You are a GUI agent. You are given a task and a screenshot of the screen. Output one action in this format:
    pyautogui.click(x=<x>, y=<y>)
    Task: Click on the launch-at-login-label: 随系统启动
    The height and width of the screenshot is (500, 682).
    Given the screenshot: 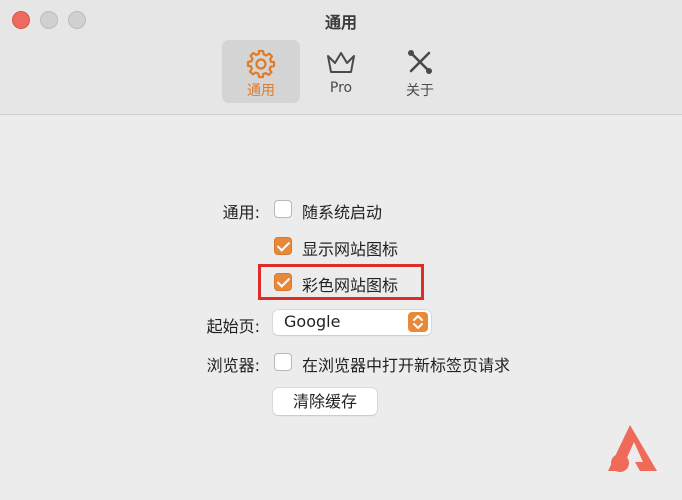 What is the action you would take?
    pyautogui.click(x=342, y=212)
    